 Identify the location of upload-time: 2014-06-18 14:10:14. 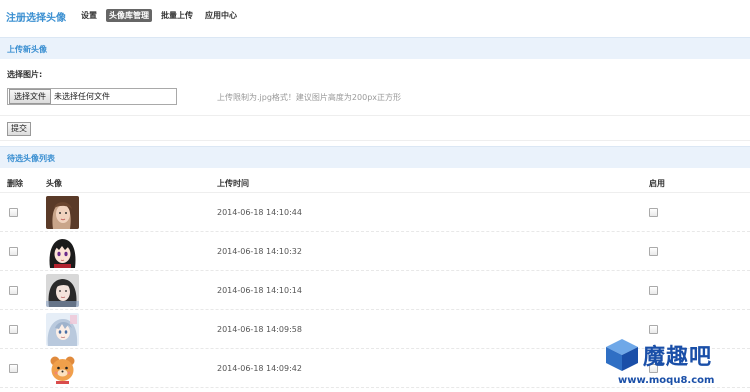
(259, 290).